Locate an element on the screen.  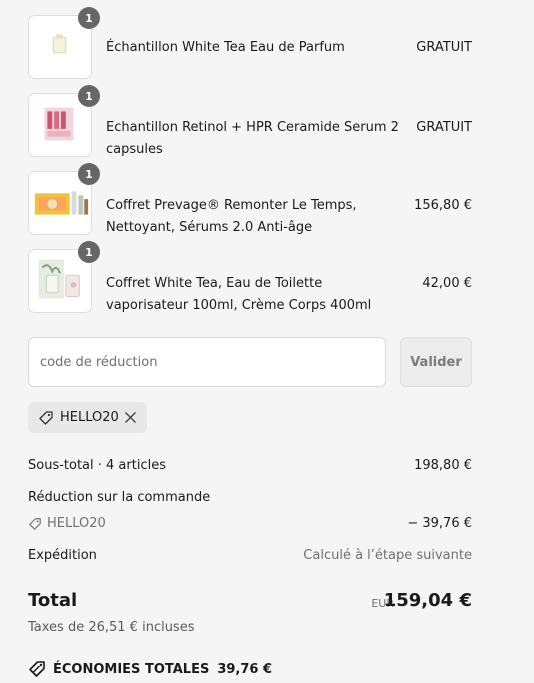
shipping-label: Expédition is located at coordinates (62, 555).